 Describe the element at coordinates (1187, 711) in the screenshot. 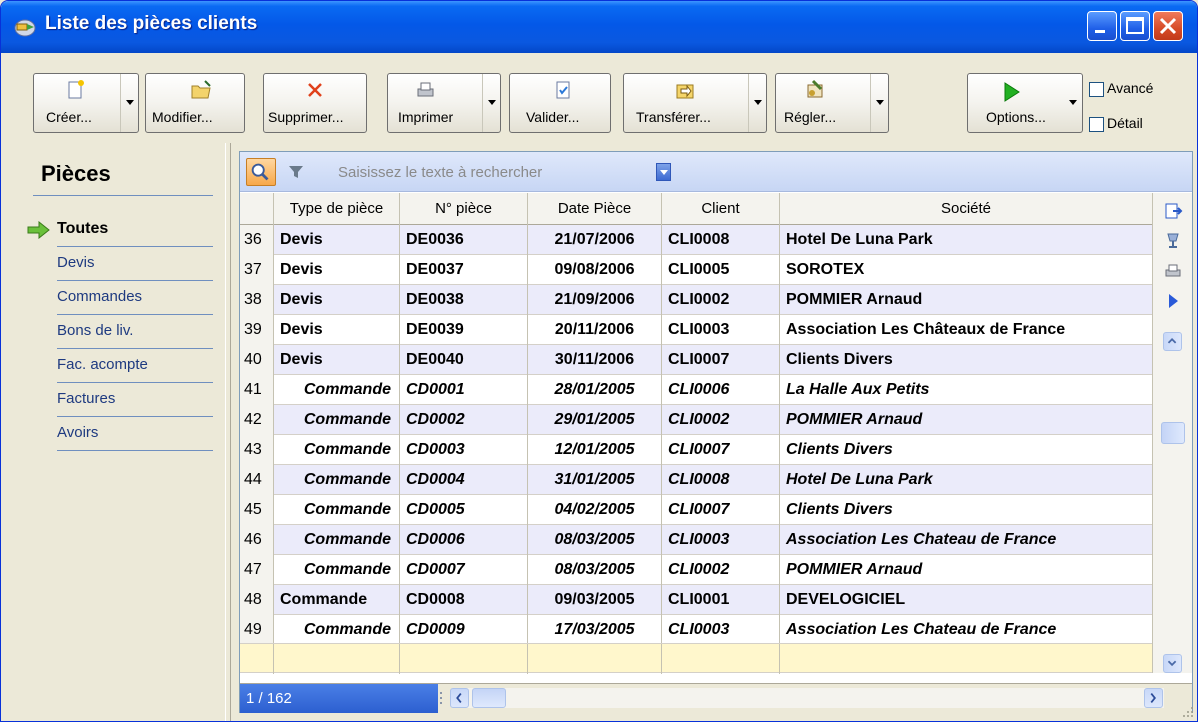

I see `resize-grip-icon` at that location.